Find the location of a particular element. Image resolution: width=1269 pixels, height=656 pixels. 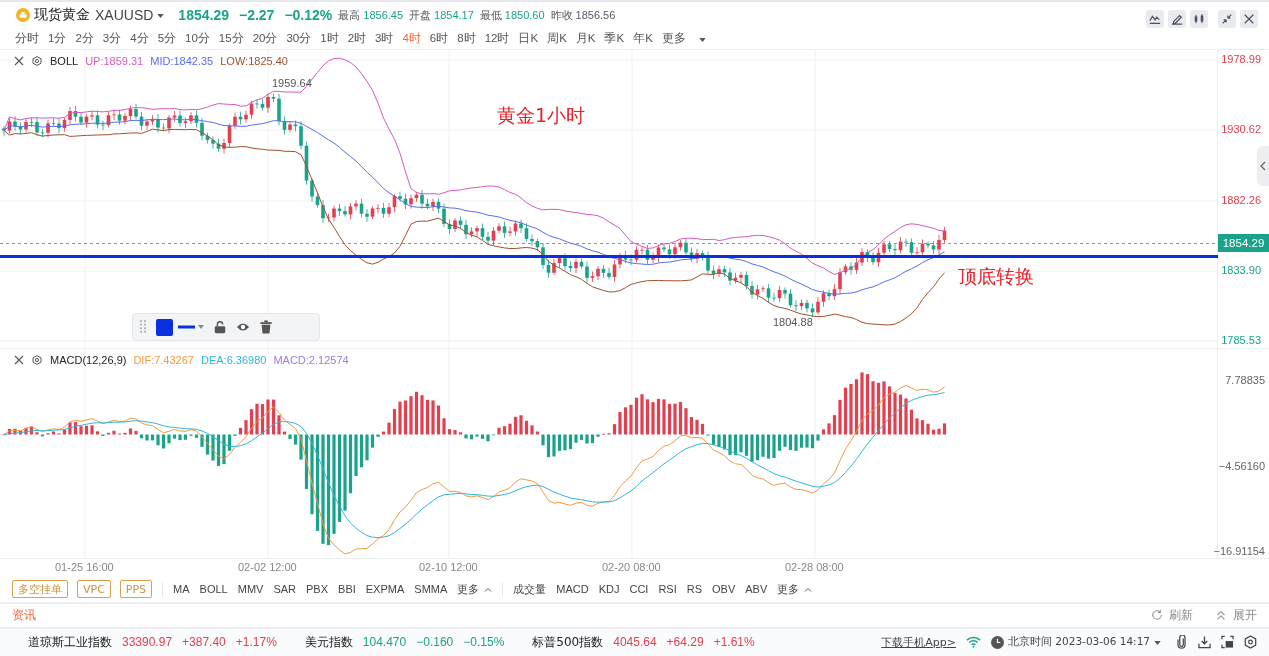

price-change-percent: −0.12% is located at coordinates (308, 15).